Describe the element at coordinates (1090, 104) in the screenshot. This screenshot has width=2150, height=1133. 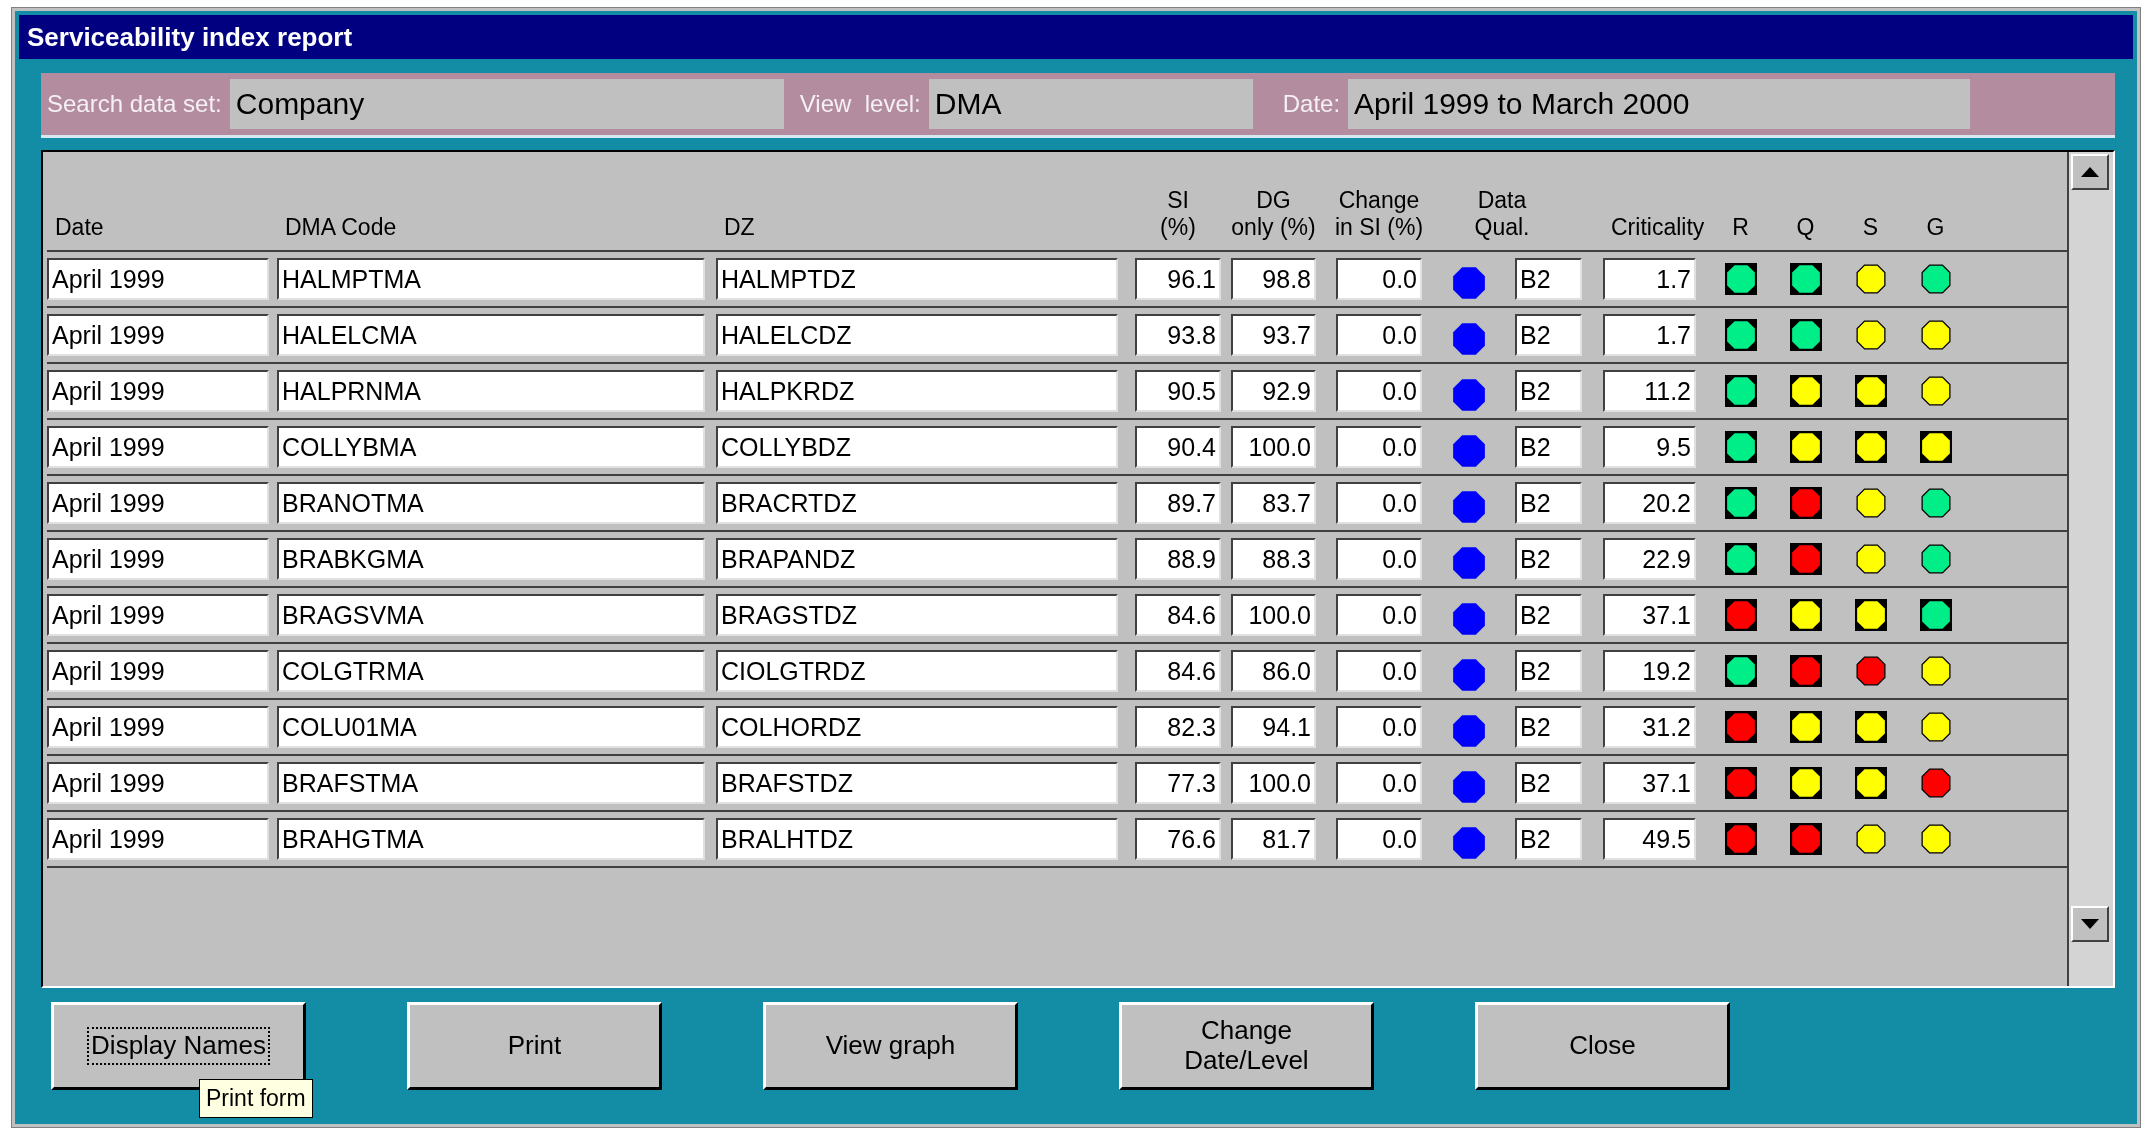
I see `filter-value: DMA` at that location.